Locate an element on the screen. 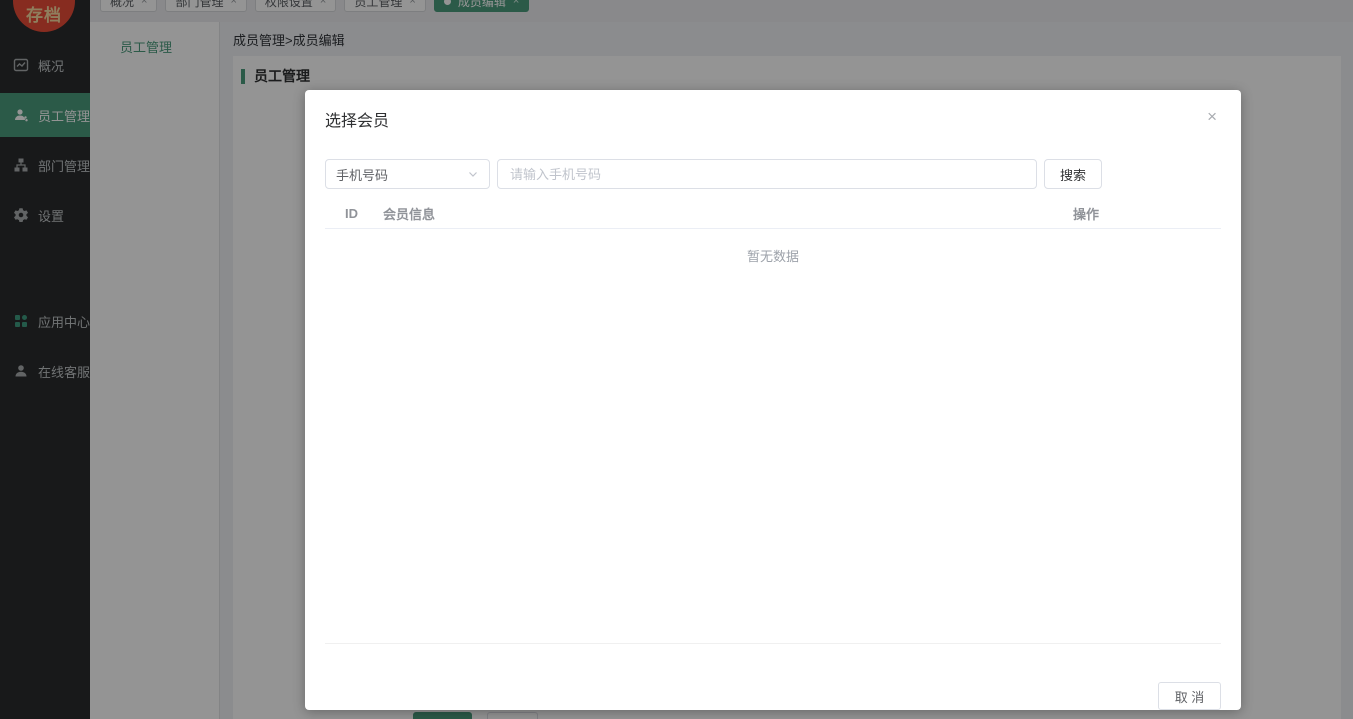 Image resolution: width=1353 pixels, height=719 pixels. column-header-actions: 操作 is located at coordinates (1085, 214).